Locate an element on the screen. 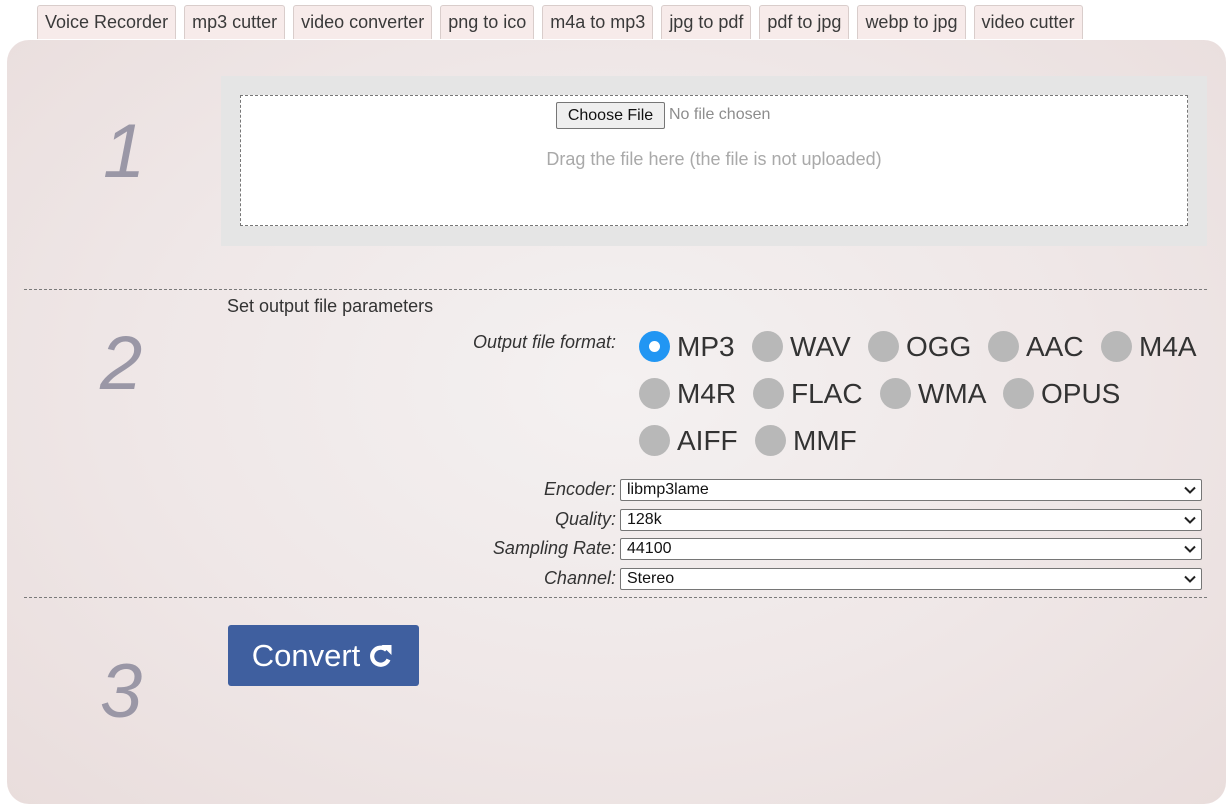 This screenshot has width=1228, height=810. format-radio-opus: OPUS is located at coordinates (1061, 393).